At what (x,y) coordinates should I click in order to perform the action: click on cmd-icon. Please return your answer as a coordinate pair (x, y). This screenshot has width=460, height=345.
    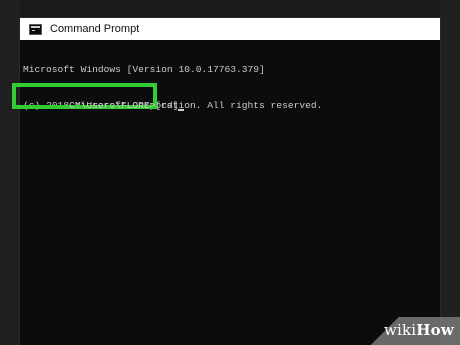
    Looking at the image, I should click on (35, 29).